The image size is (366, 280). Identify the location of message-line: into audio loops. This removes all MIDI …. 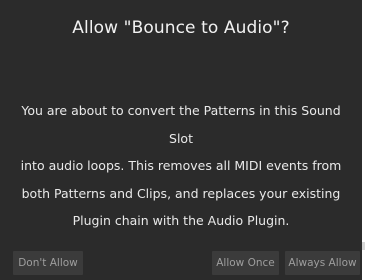
(181, 165).